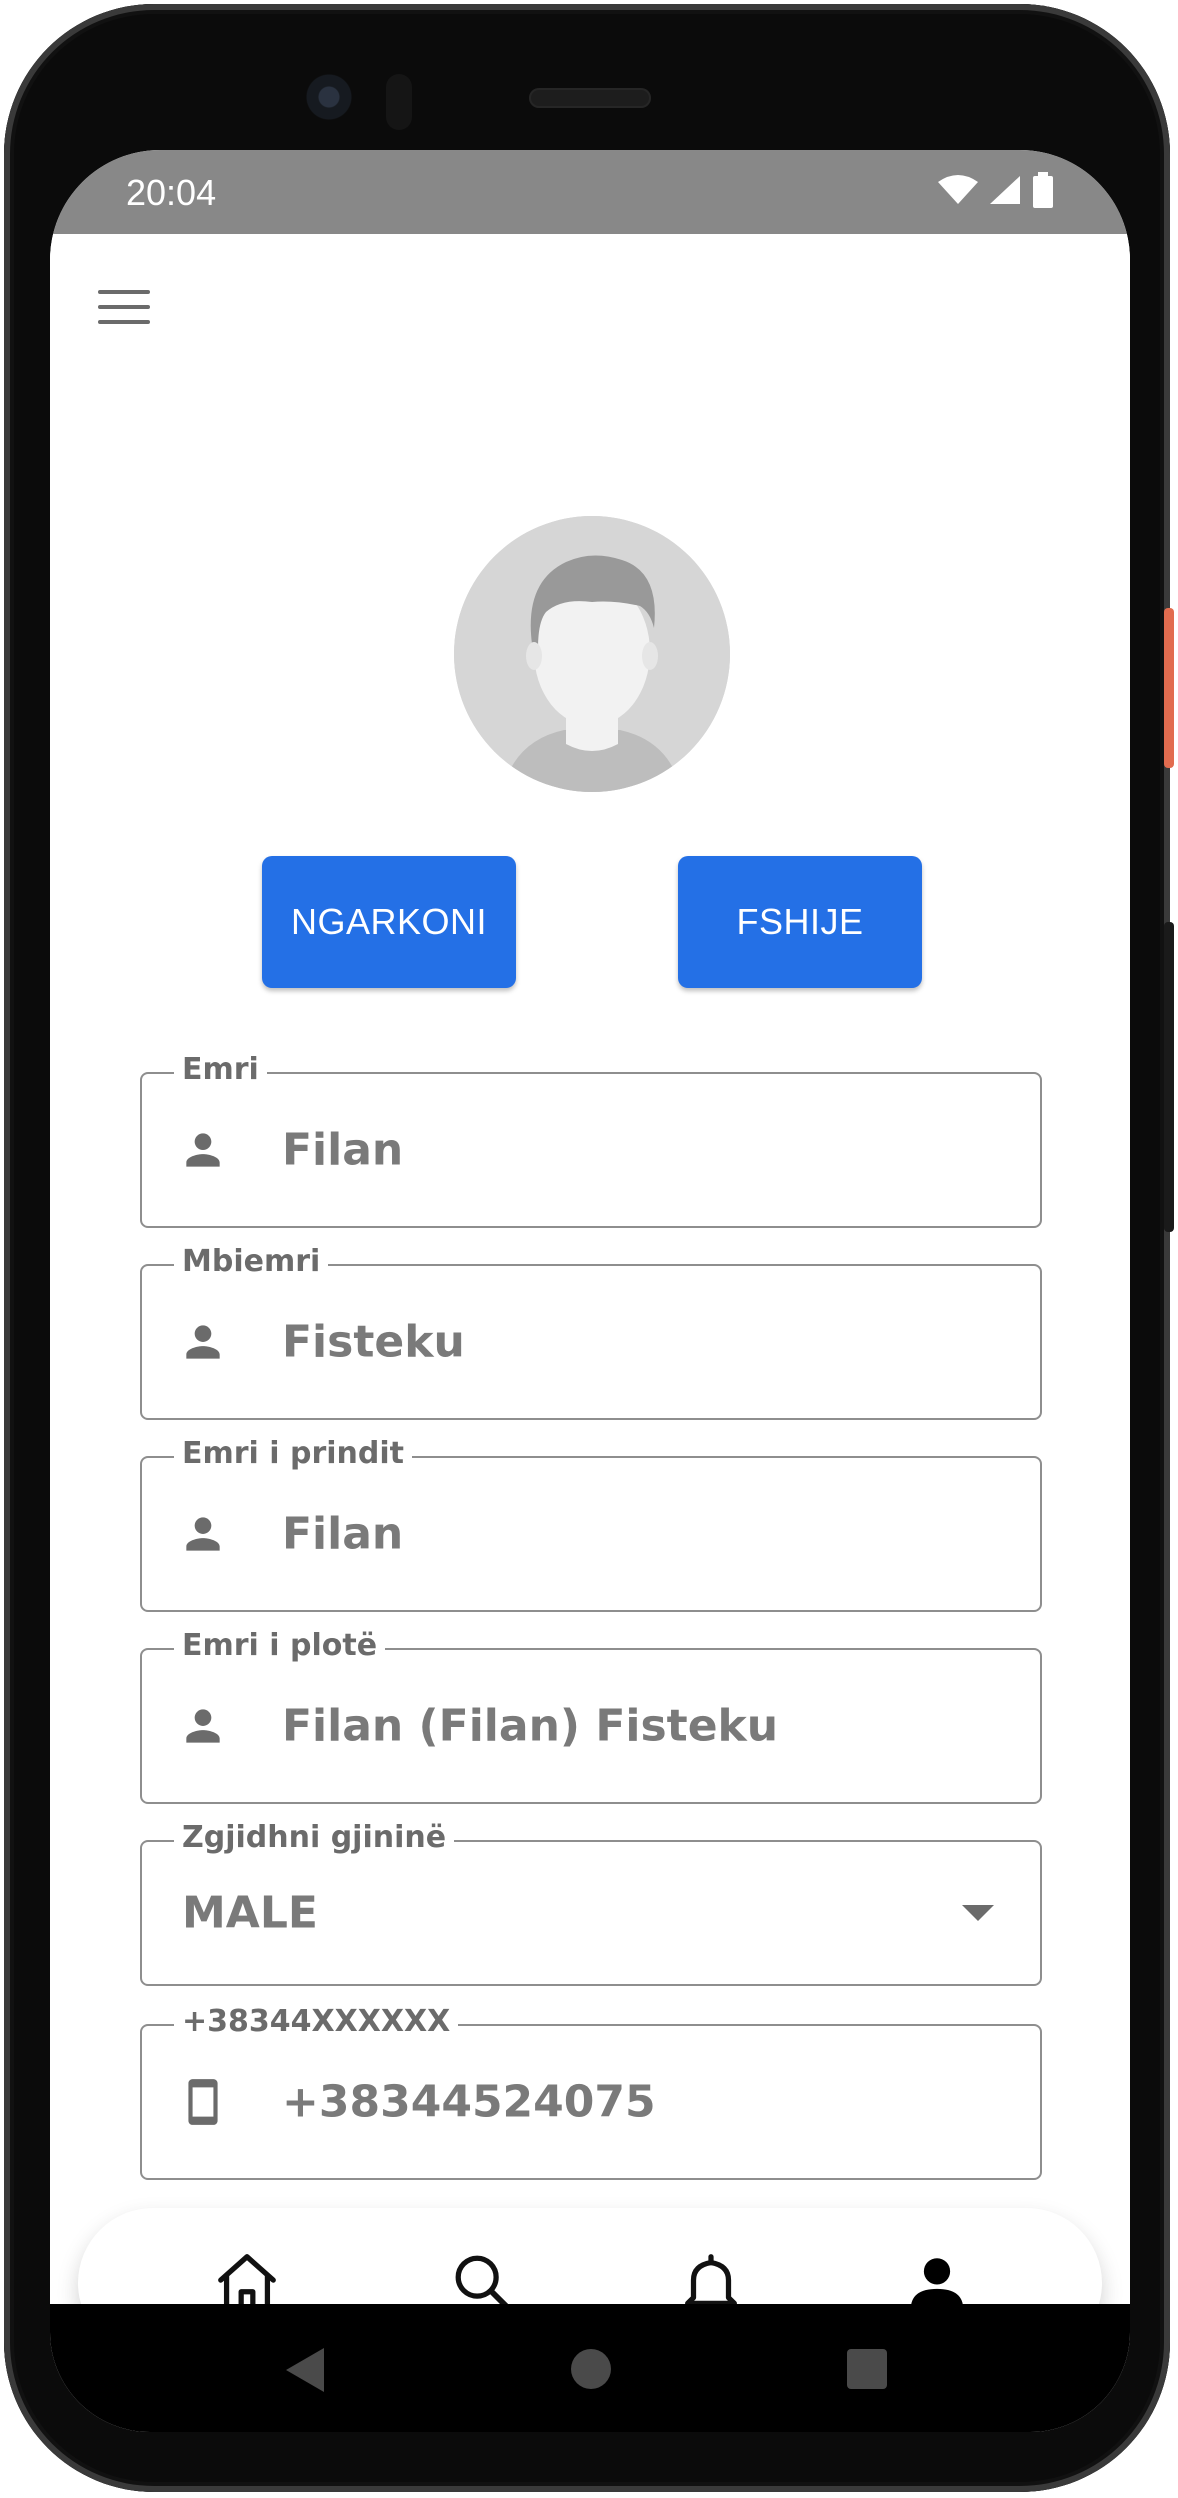  I want to click on parent-name-field: Emri i prindit Filan, so click(591, 1524).